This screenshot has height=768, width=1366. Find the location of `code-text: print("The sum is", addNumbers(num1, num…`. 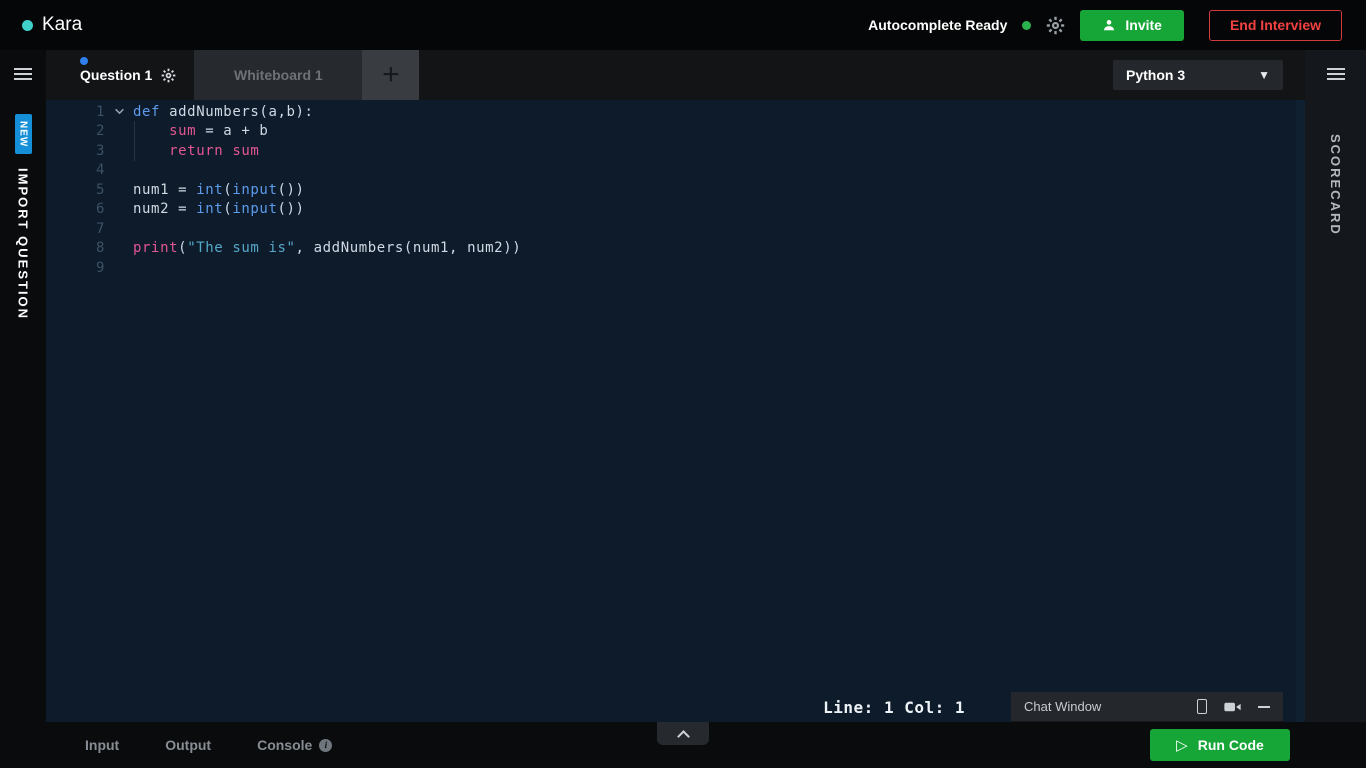

code-text: print("The sum is", addNumbers(num1, num… is located at coordinates (327, 248).